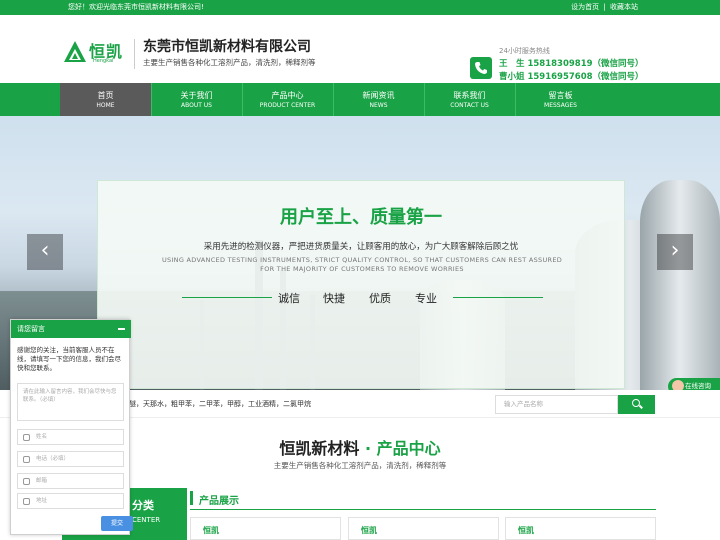 This screenshot has width=720, height=540. What do you see at coordinates (378, 105) in the screenshot?
I see `nav-news-sublabel: NEWS` at bounding box center [378, 105].